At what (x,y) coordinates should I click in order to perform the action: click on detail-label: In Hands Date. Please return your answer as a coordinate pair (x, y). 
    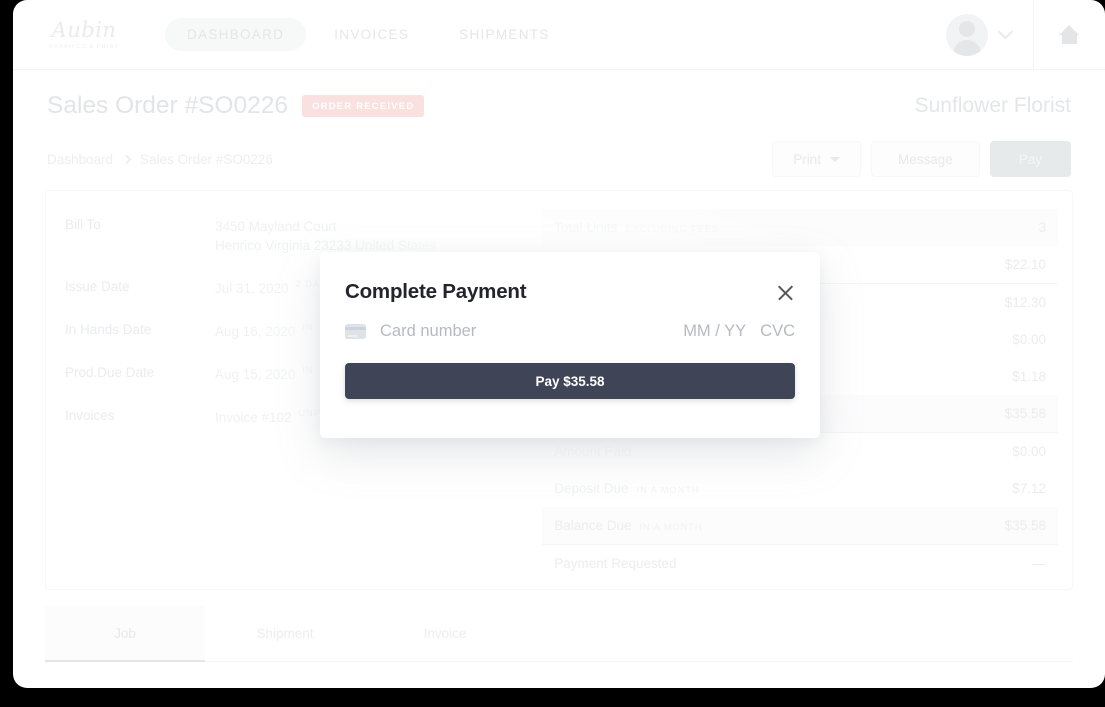
    Looking at the image, I should click on (108, 329).